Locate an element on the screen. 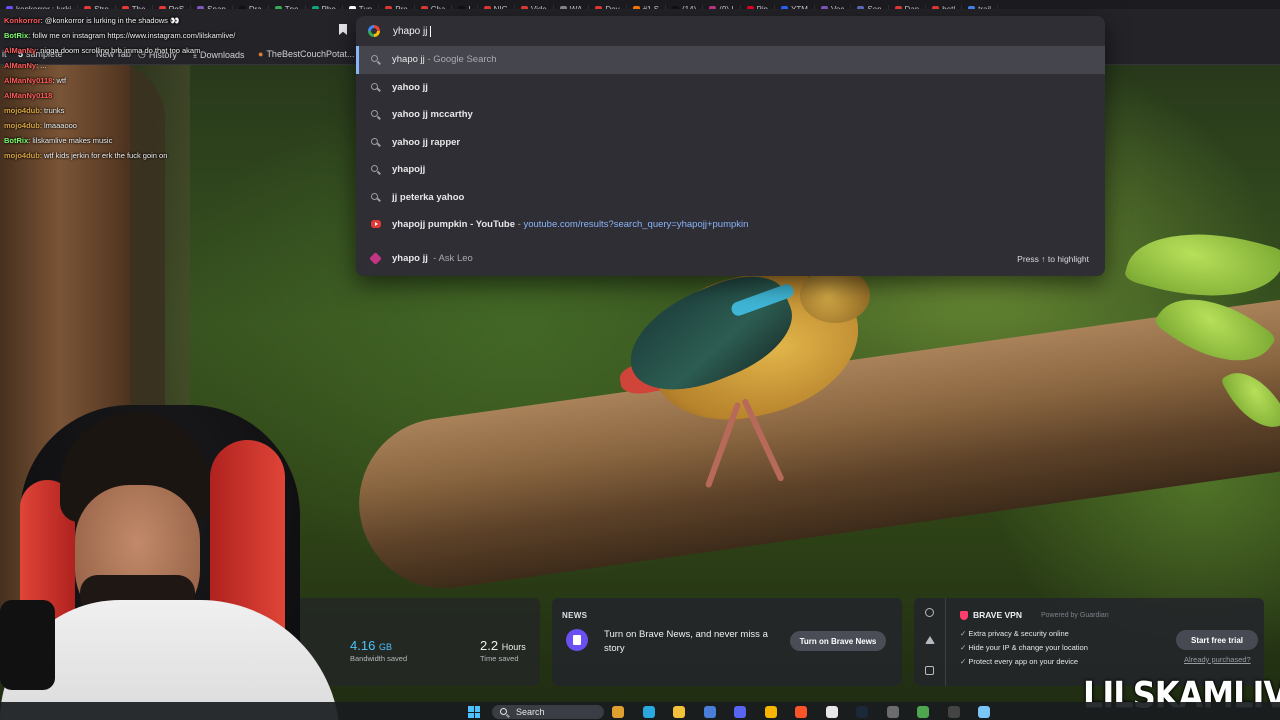 This screenshot has height=720, width=1280. file-manager-icon is located at coordinates (618, 712).